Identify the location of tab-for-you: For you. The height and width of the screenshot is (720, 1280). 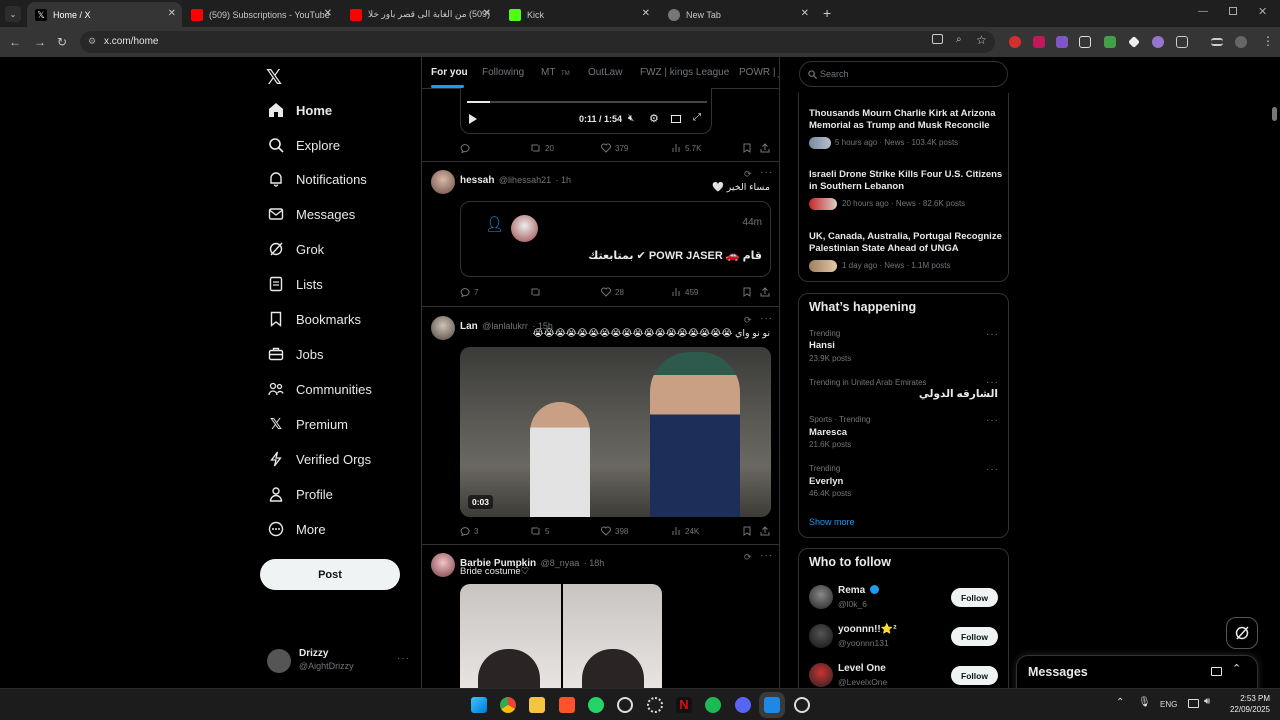
(449, 72).